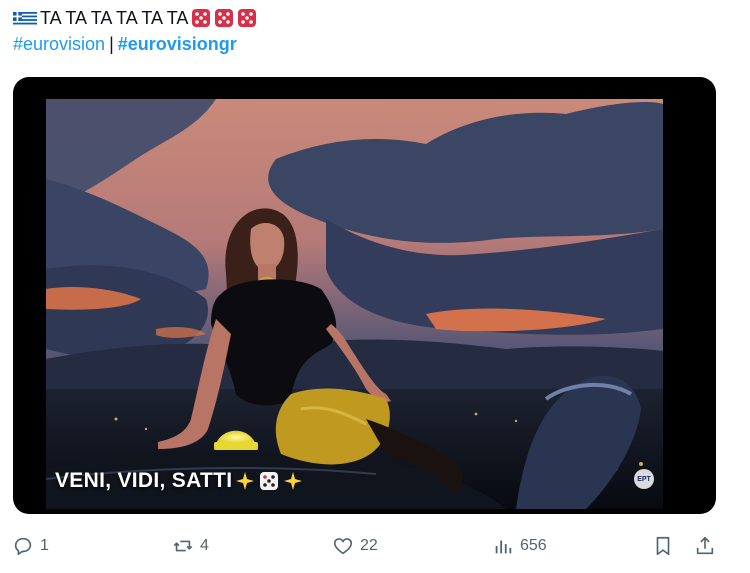  I want to click on caption-text: VENI, VIDI, SATTI, so click(144, 480).